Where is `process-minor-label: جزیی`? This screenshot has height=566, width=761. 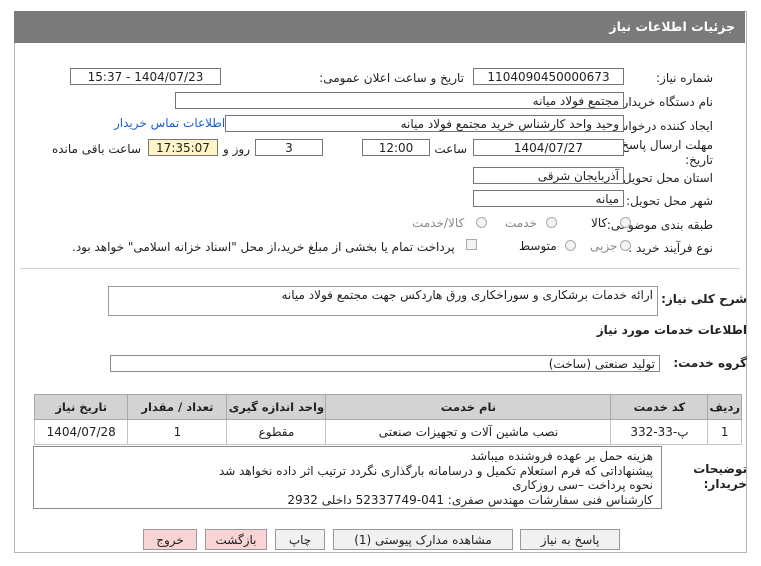
process-minor-label: جزیی is located at coordinates (604, 246).